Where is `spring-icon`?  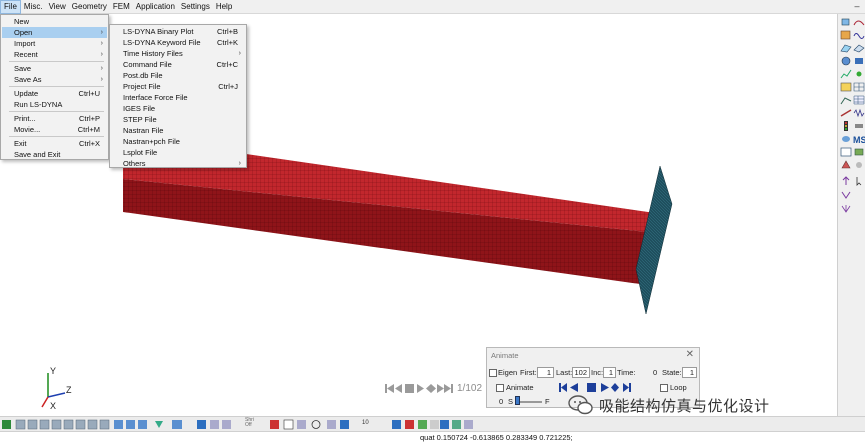
spring-icon is located at coordinates (859, 113).